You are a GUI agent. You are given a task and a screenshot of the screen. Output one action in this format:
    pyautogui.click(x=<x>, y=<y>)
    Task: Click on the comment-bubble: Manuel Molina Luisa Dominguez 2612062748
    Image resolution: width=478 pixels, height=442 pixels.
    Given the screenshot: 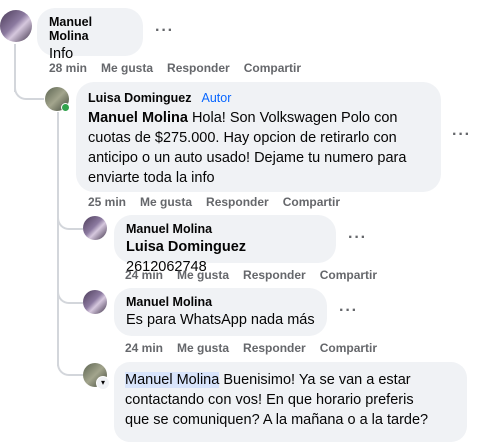 What is the action you would take?
    pyautogui.click(x=225, y=245)
    